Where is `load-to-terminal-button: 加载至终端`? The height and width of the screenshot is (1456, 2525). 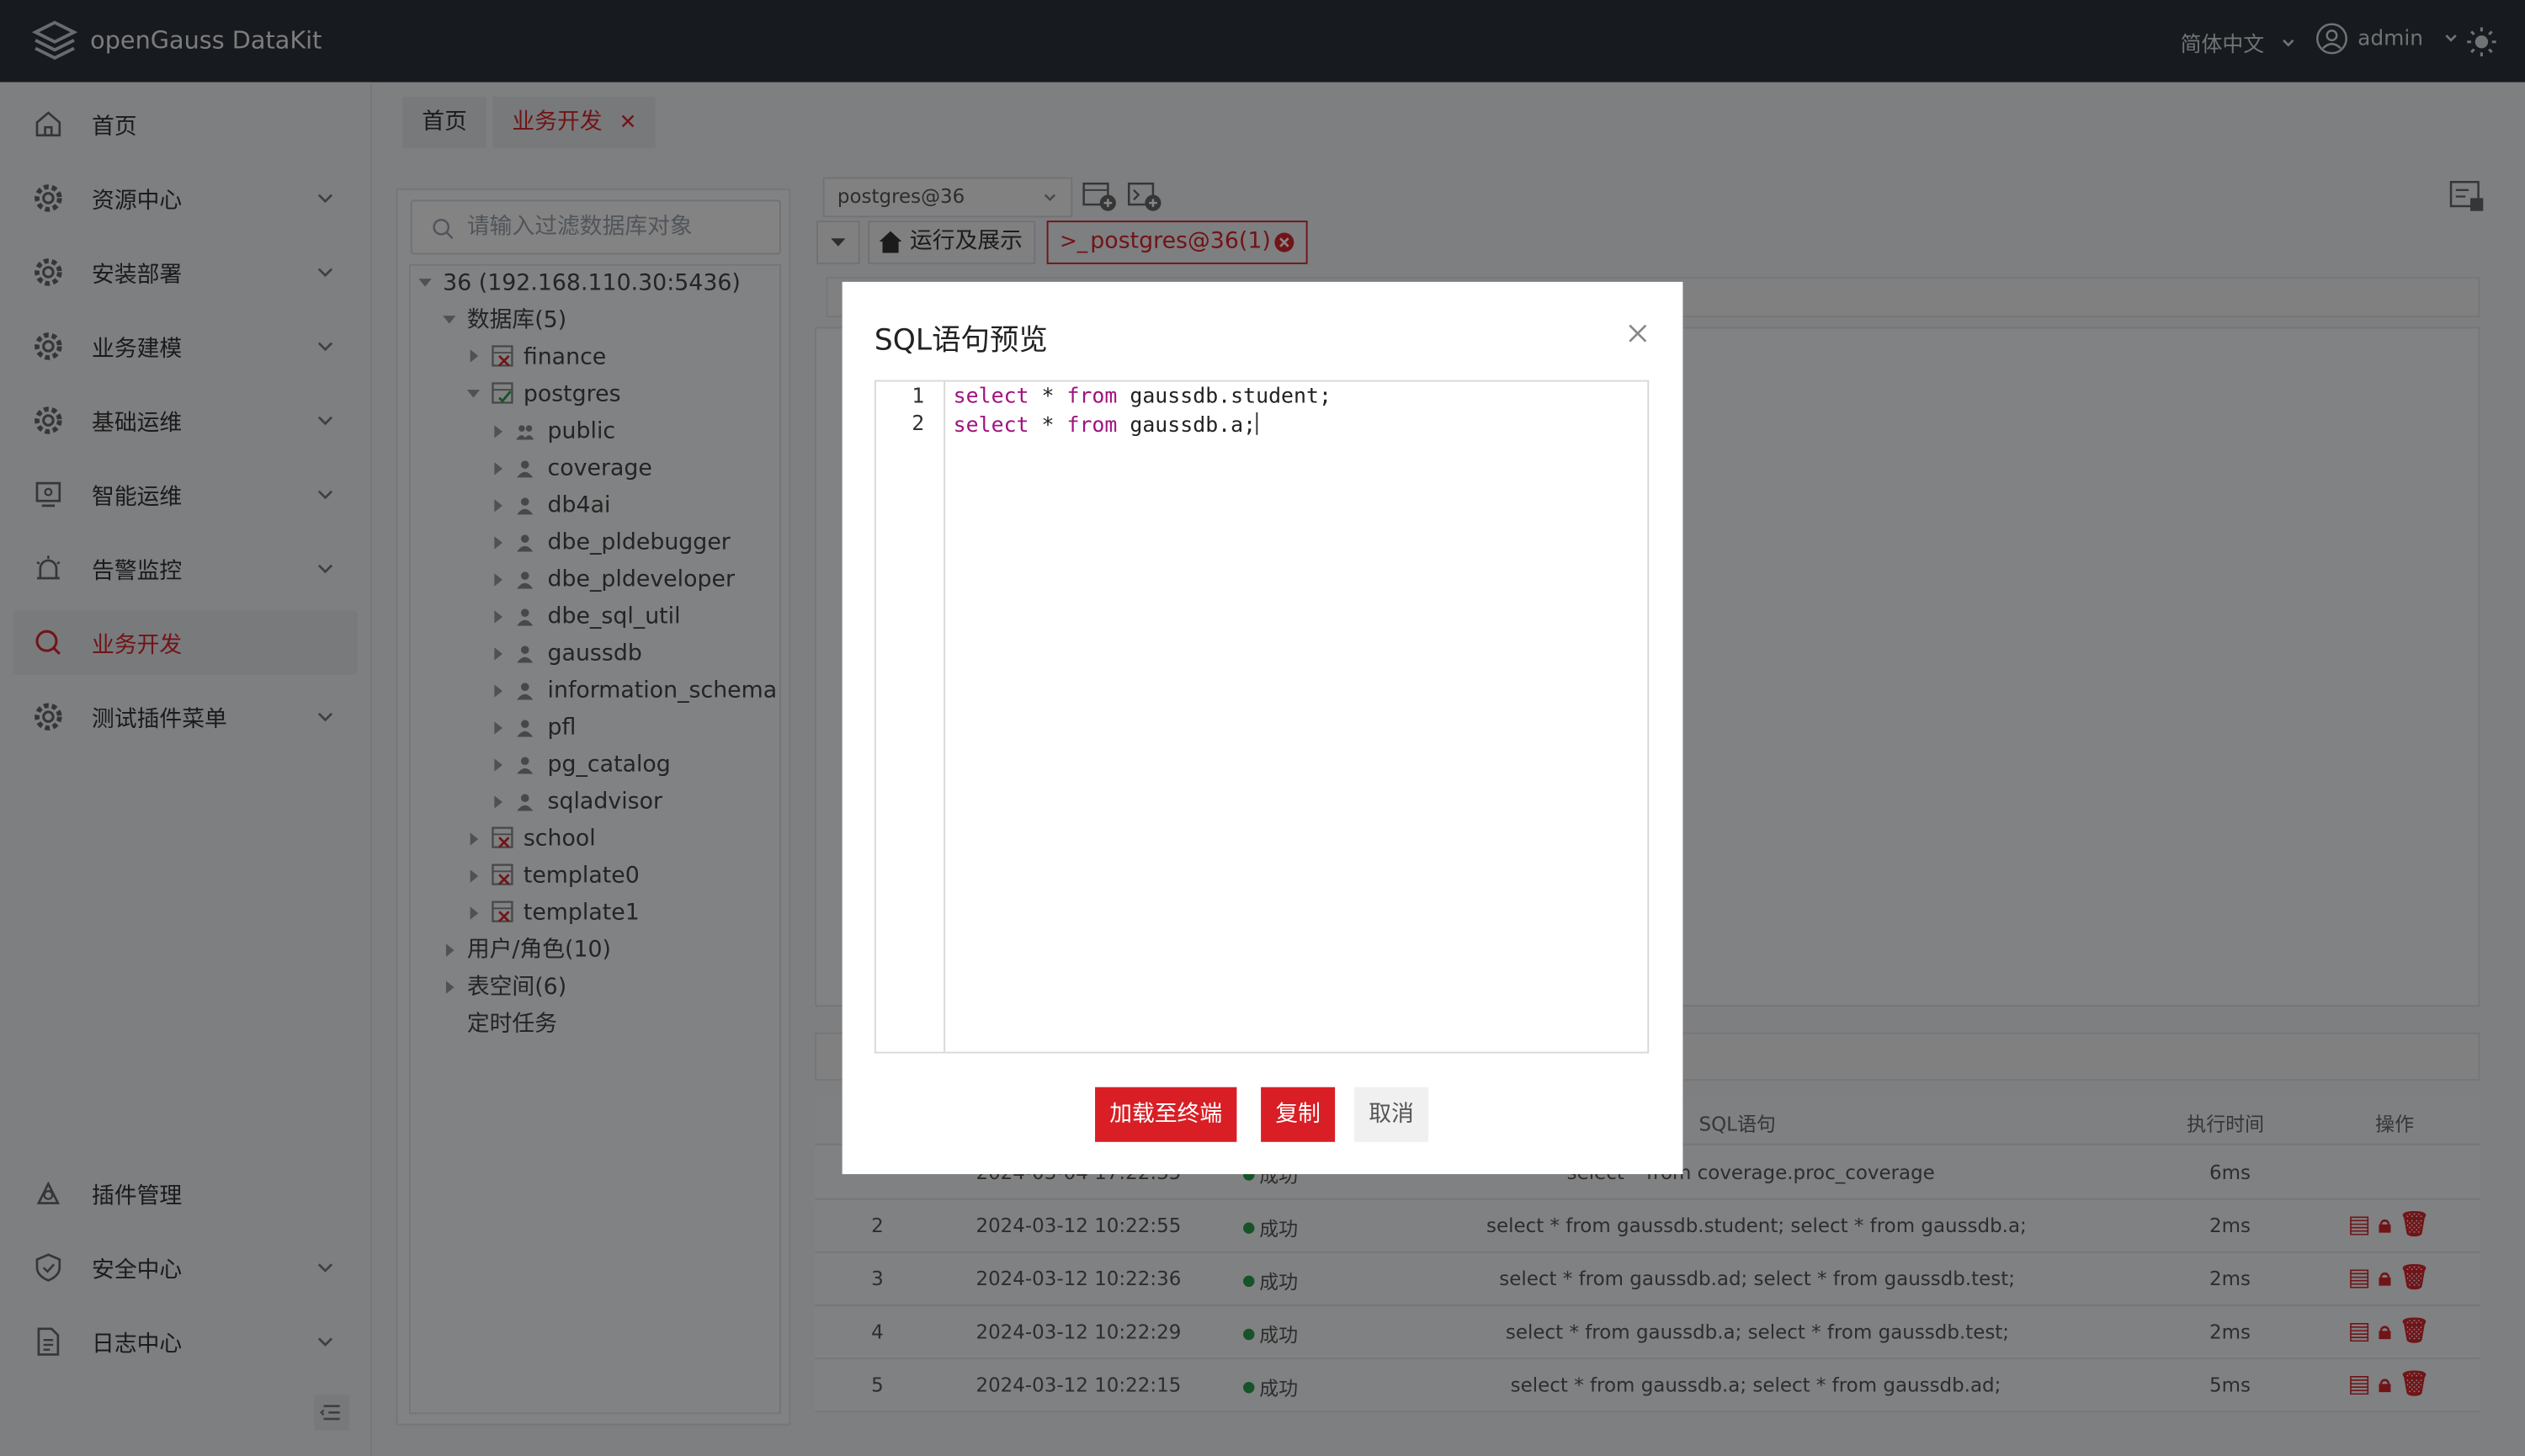 load-to-terminal-button: 加载至终端 is located at coordinates (1166, 1114).